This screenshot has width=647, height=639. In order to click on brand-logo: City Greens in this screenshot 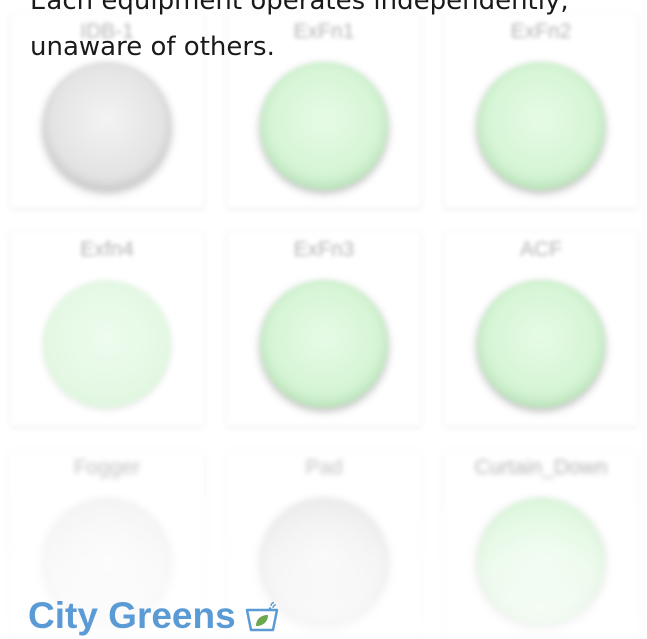, I will do `click(154, 616)`.